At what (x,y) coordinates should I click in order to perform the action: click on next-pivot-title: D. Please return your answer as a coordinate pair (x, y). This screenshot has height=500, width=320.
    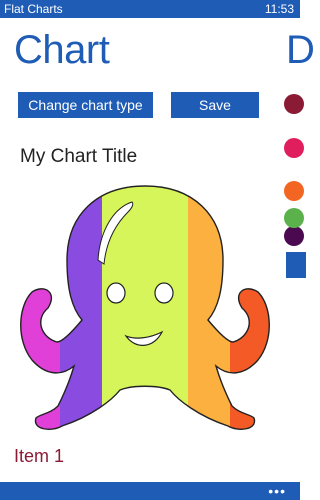
    Looking at the image, I should click on (300, 50).